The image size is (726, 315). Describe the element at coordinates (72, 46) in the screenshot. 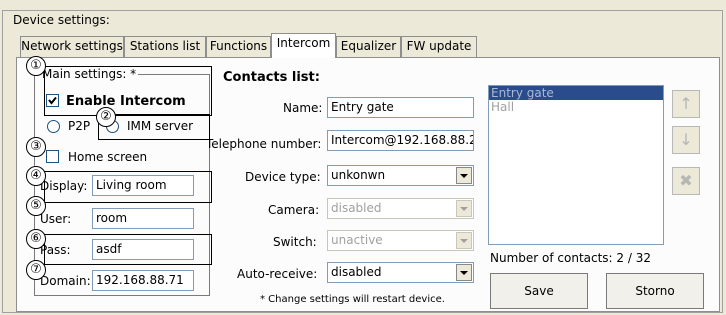

I see `tab-network-settings: Network settings` at that location.